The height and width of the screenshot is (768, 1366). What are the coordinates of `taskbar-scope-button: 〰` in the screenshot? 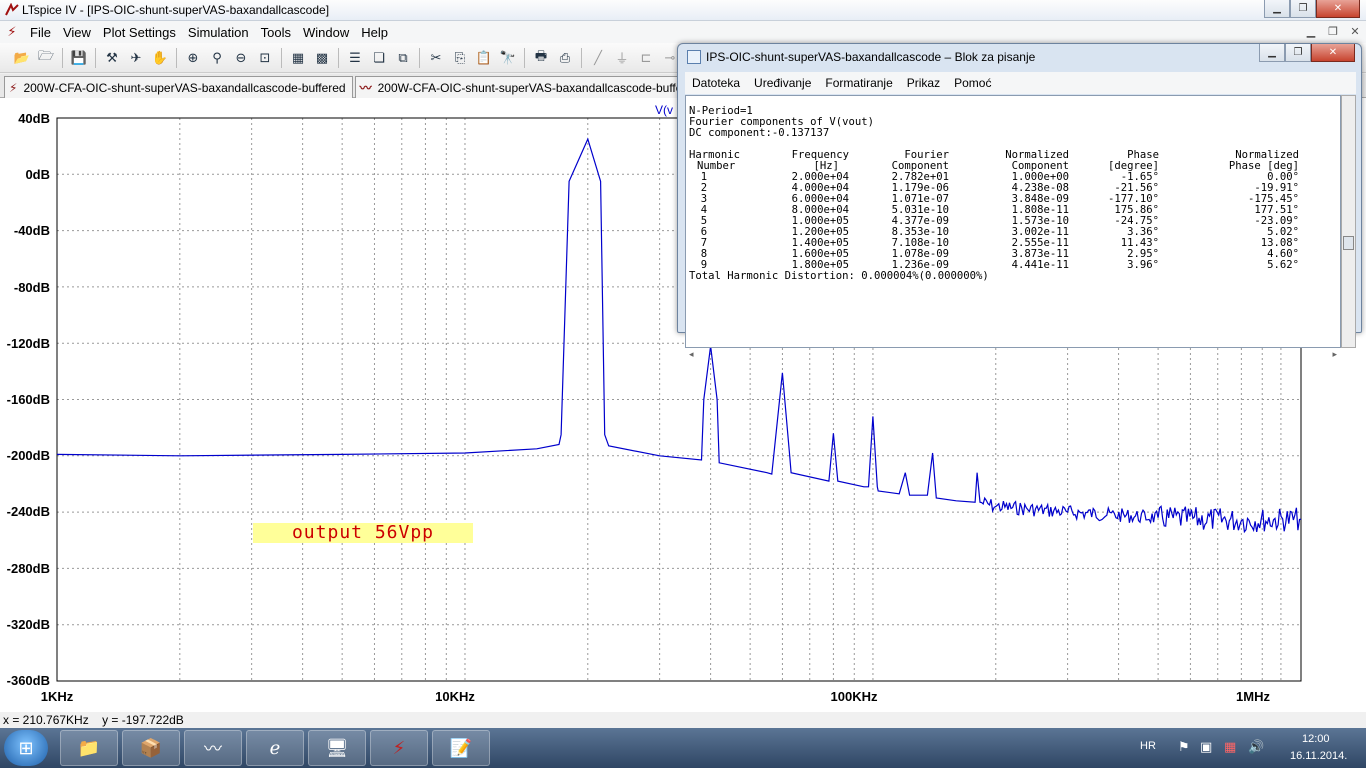 It's located at (213, 748).